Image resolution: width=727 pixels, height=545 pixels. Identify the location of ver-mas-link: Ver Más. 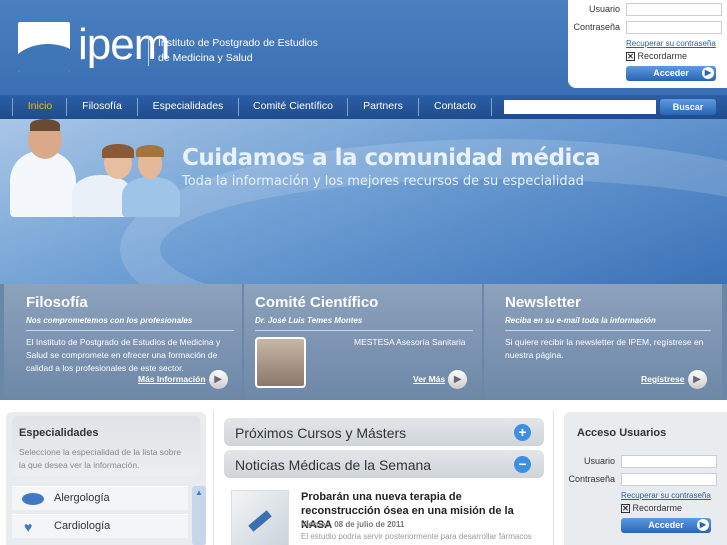
(429, 379).